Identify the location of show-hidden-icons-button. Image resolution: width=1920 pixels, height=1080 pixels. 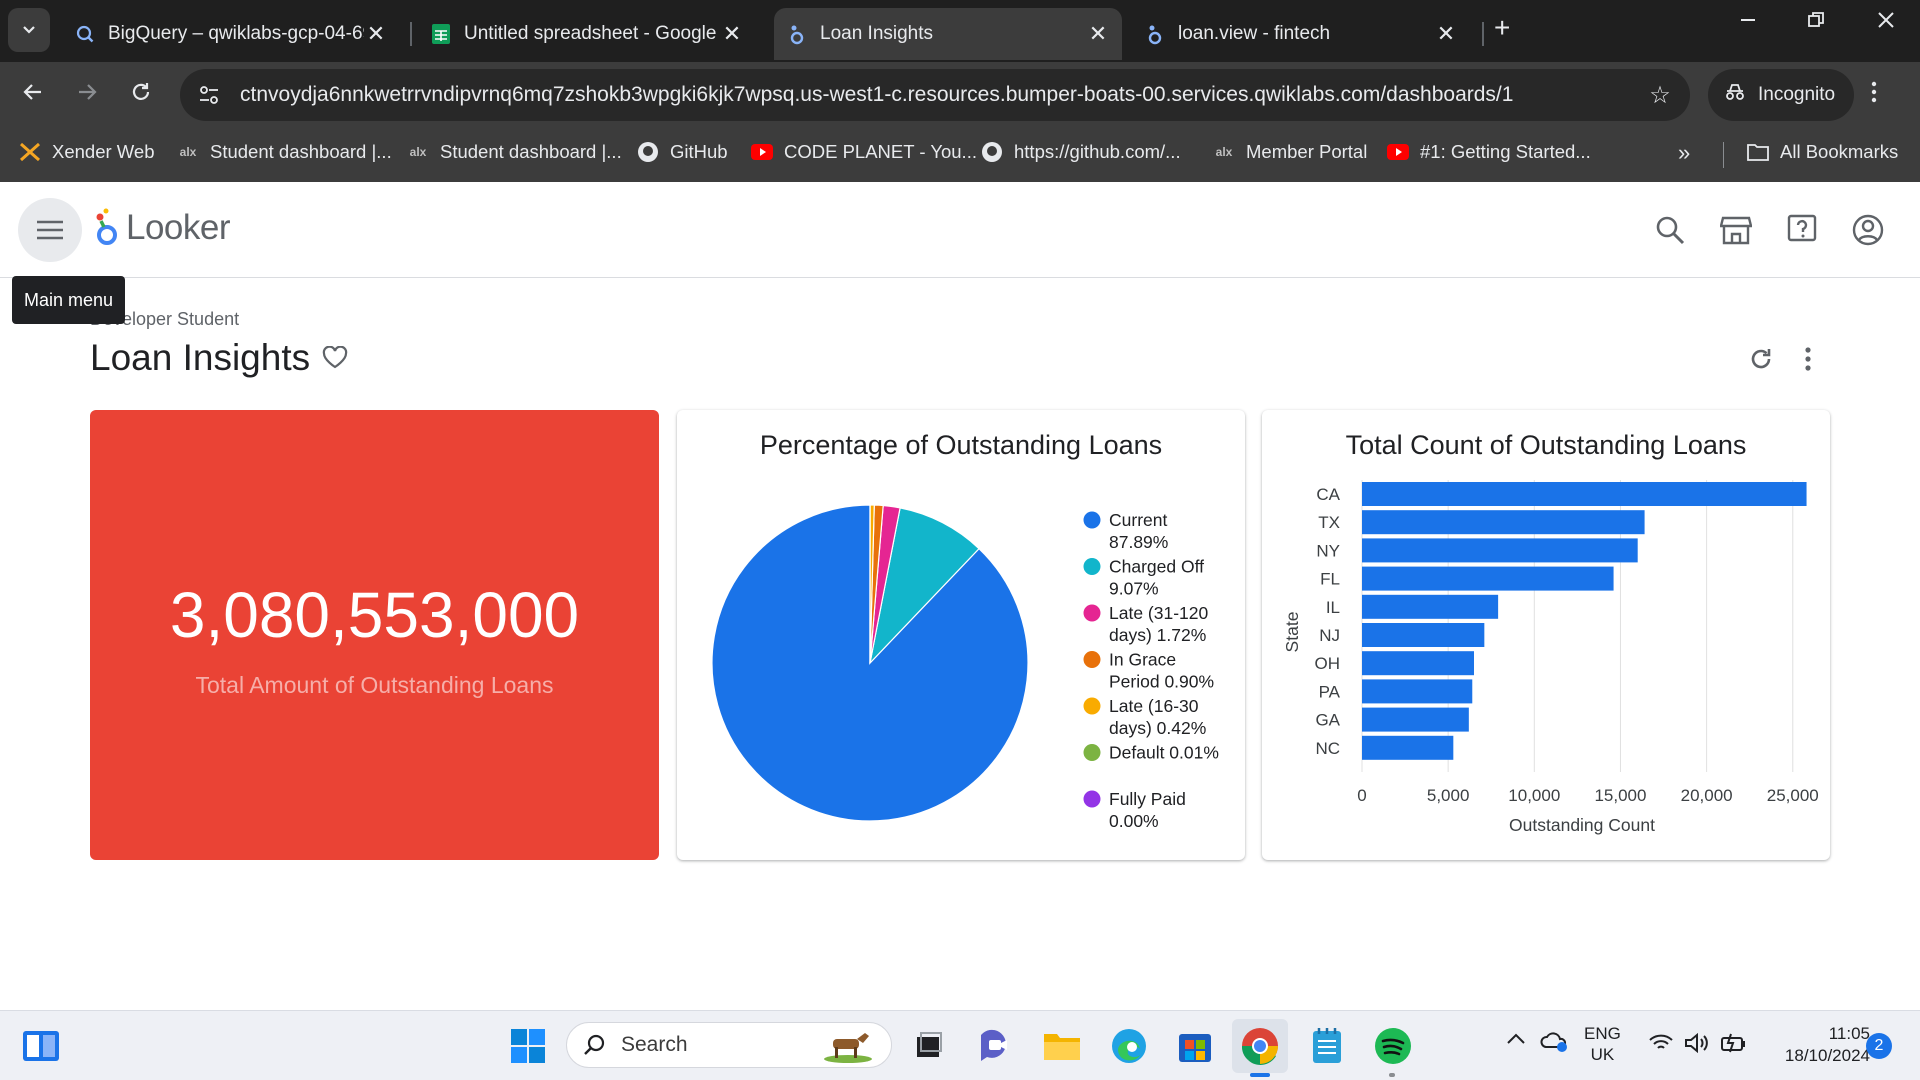
(1516, 1041).